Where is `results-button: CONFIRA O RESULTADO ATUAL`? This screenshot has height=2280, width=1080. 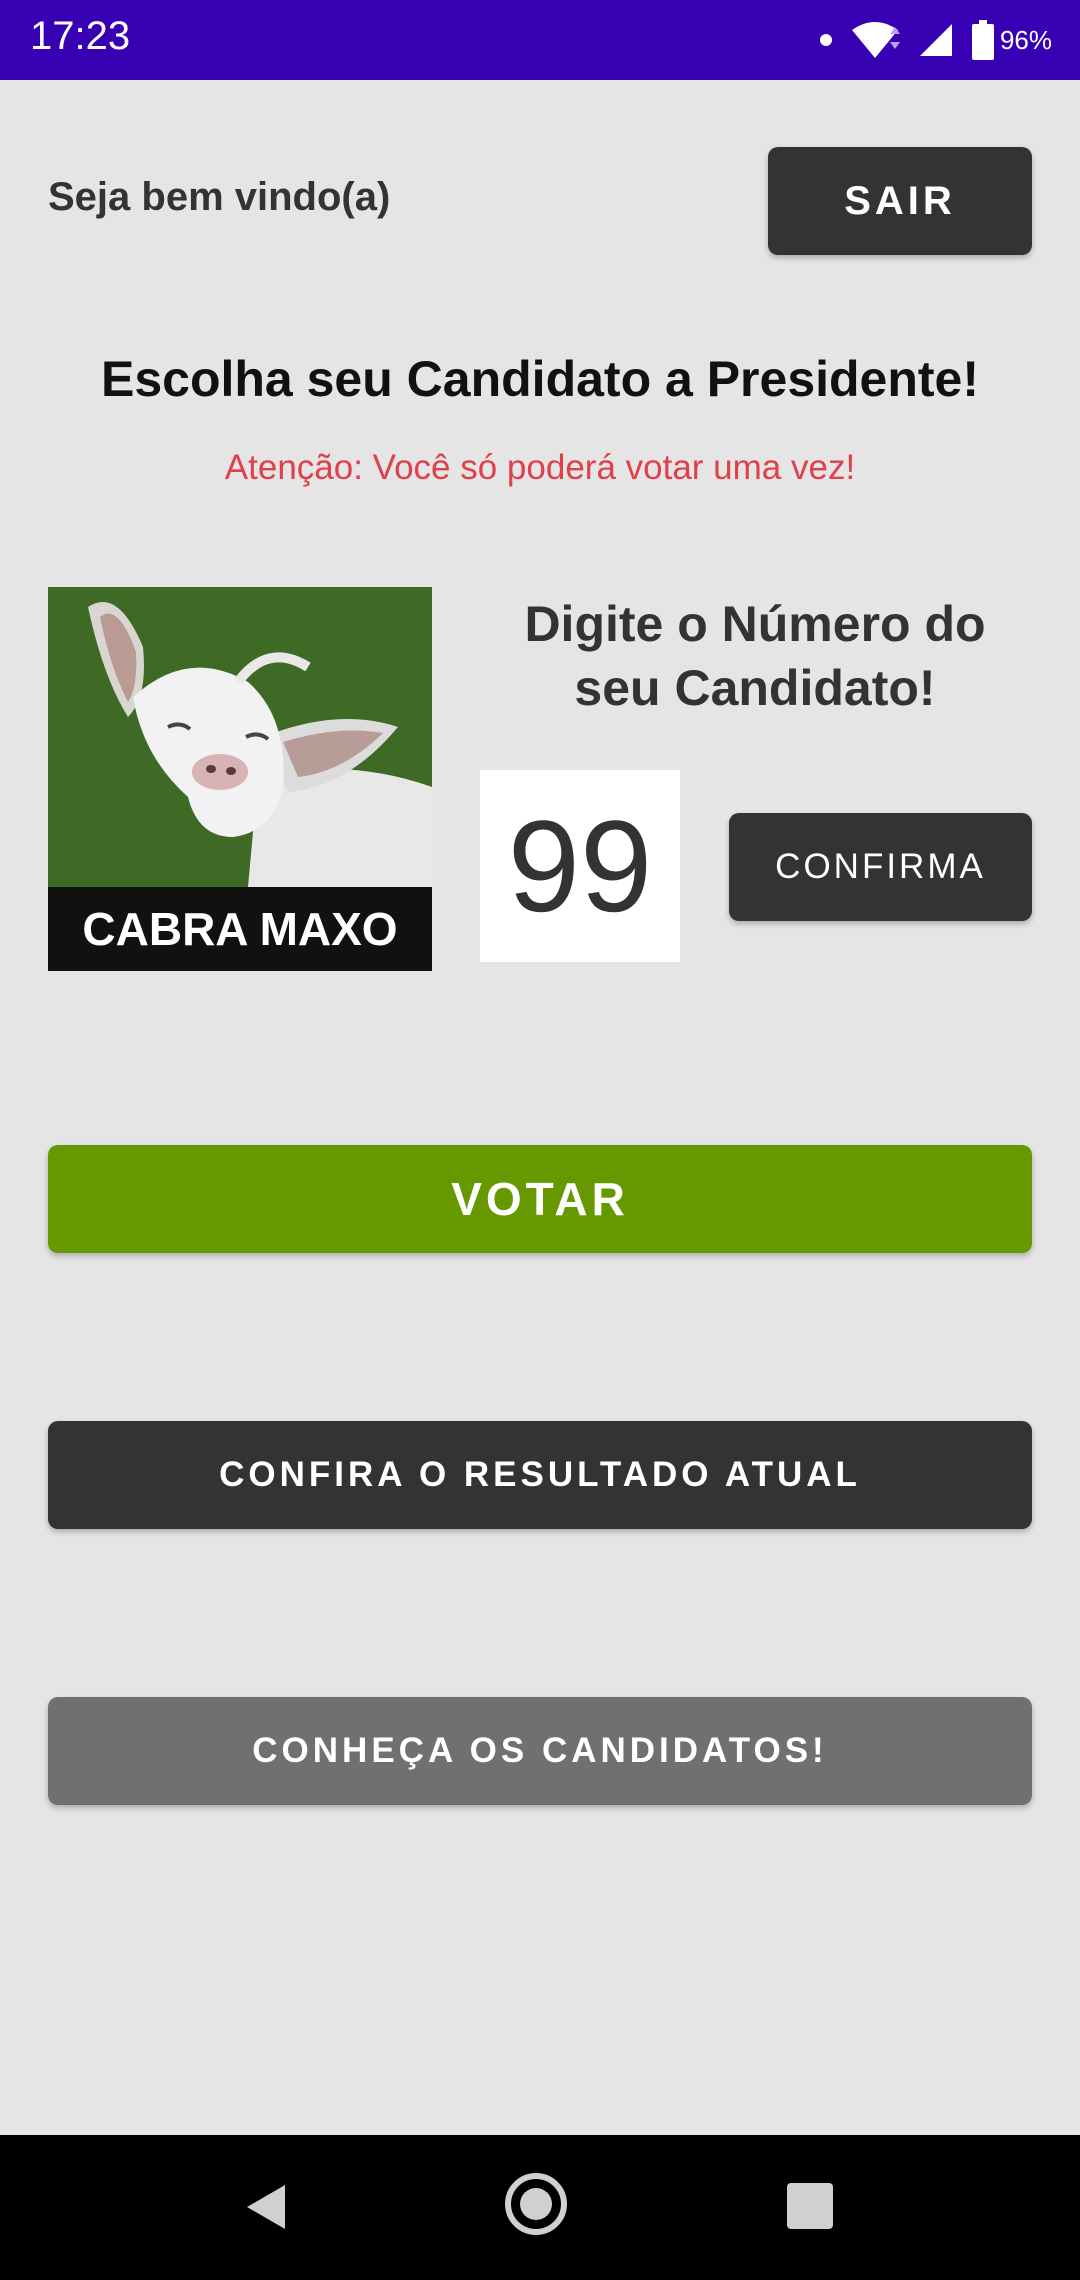
results-button: CONFIRA O RESULTADO ATUAL is located at coordinates (540, 1475).